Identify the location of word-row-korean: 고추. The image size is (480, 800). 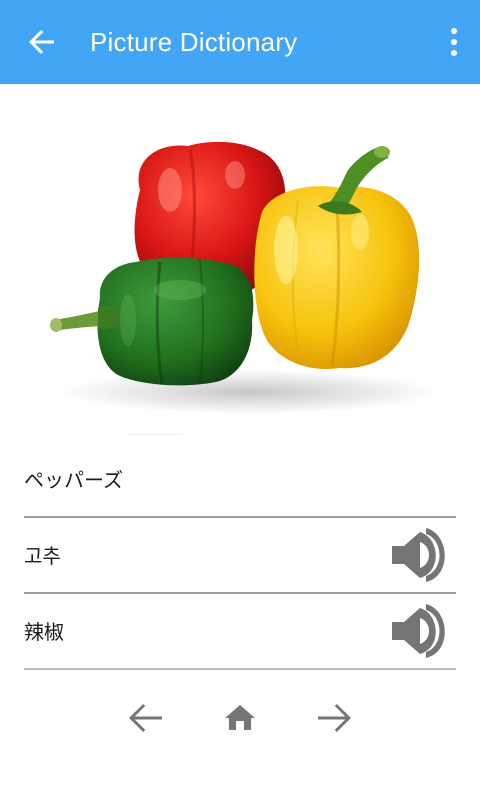
(240, 556).